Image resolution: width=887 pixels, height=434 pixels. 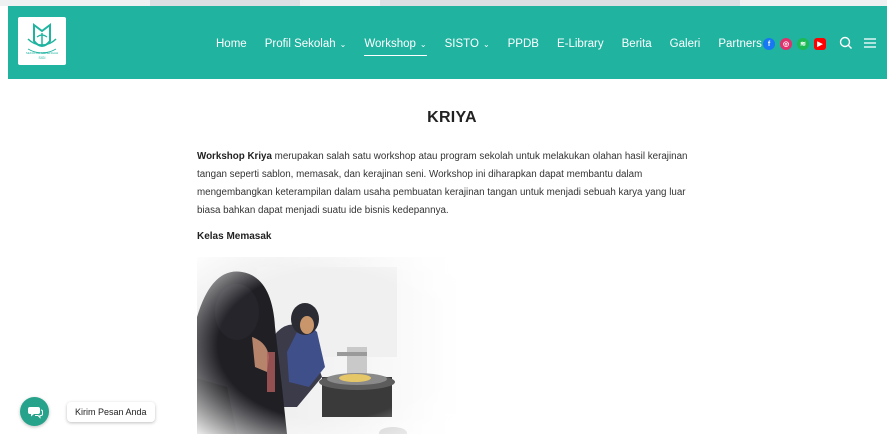 I want to click on menu-icon, so click(x=870, y=43).